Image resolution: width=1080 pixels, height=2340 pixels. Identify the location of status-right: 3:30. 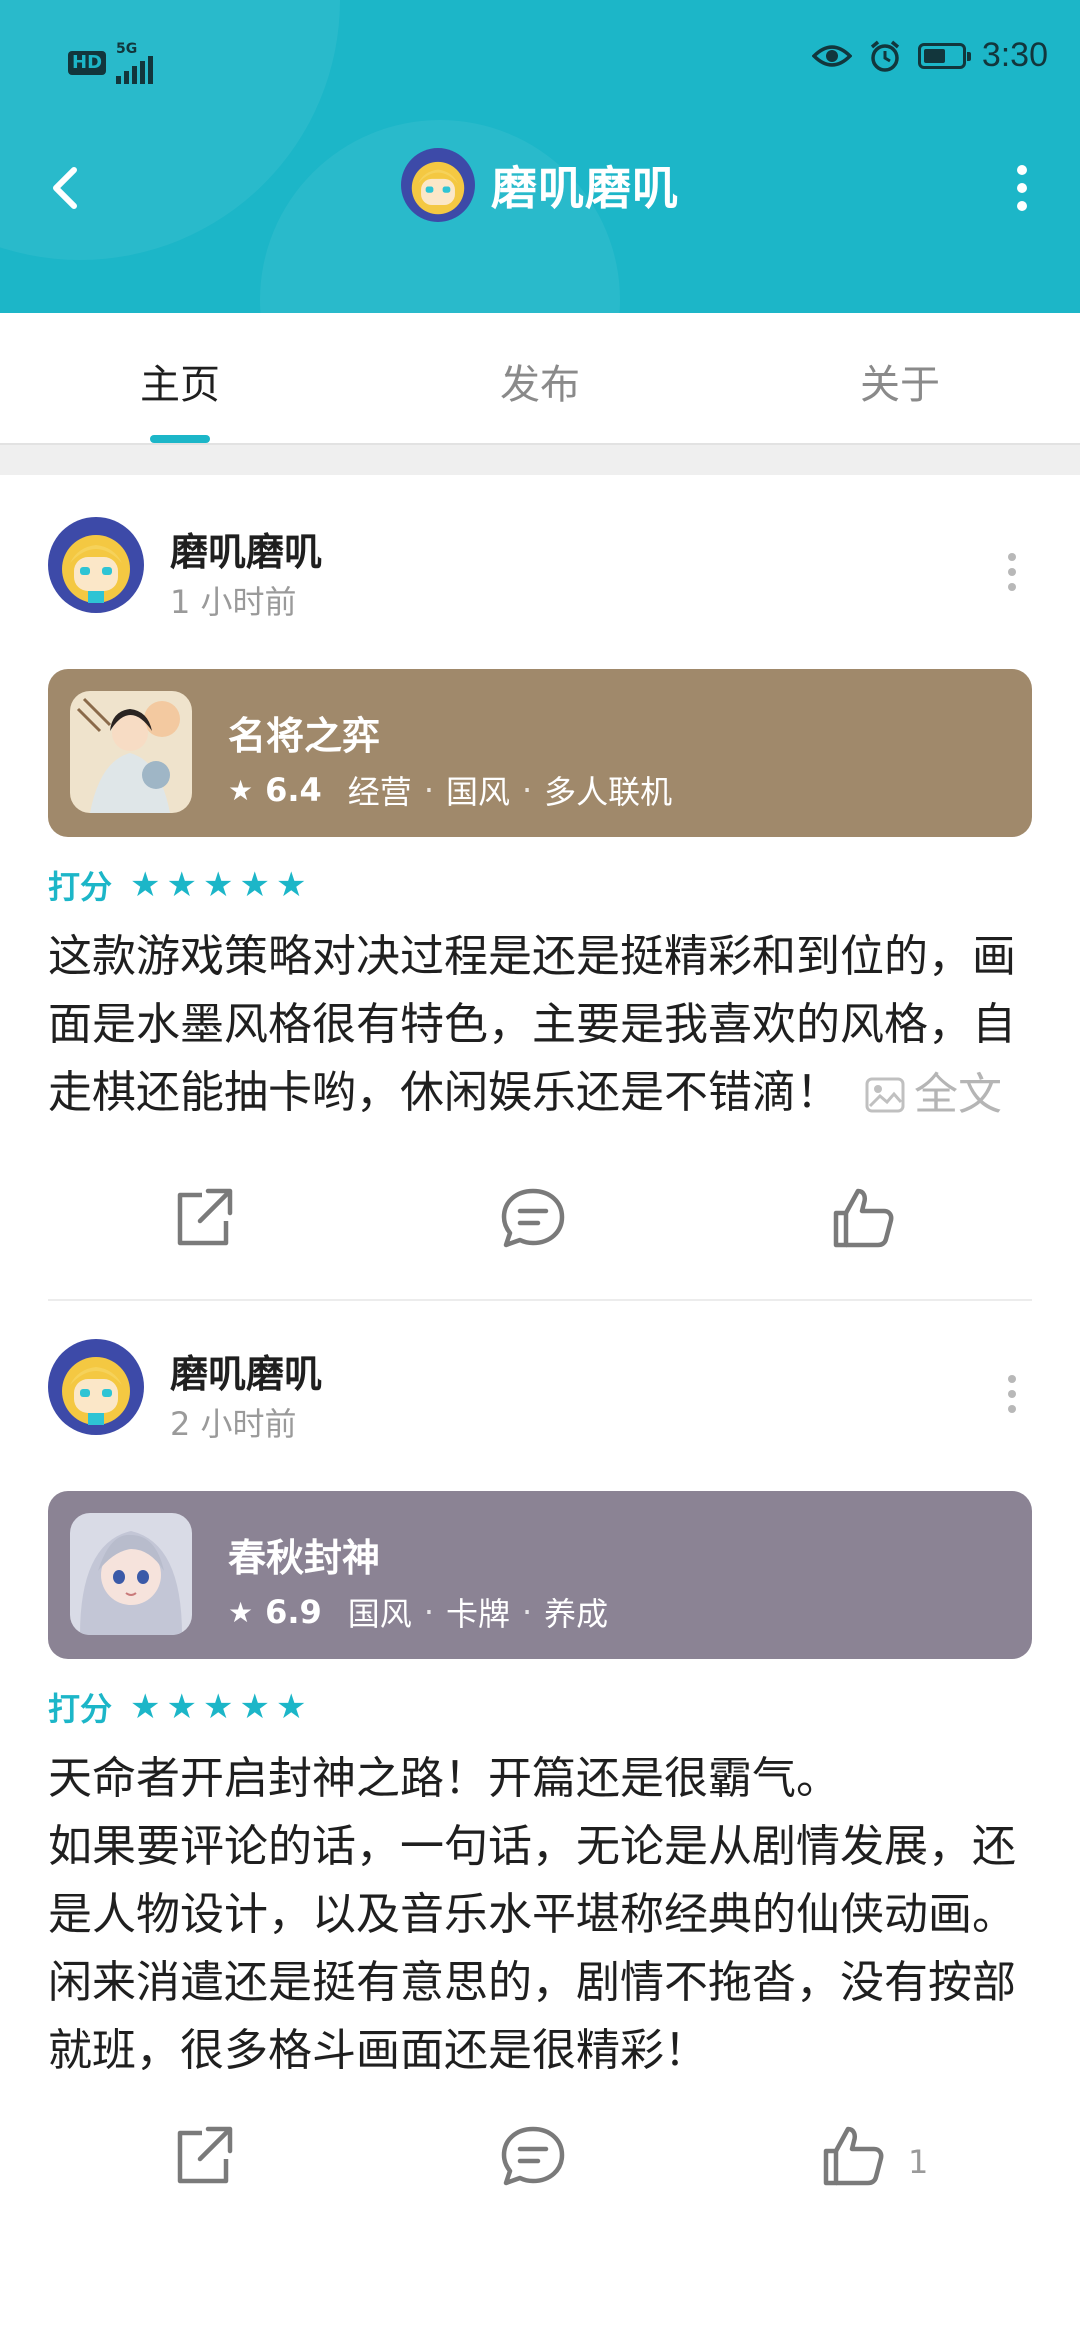
(929, 55).